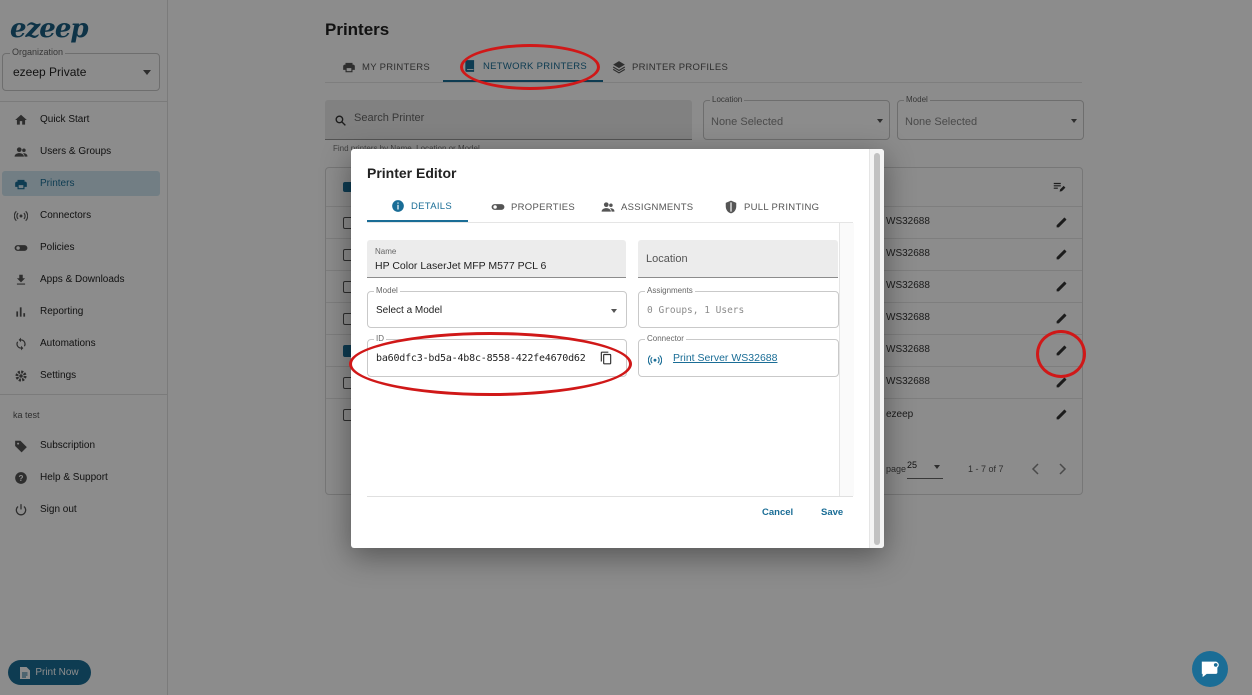 This screenshot has width=1252, height=695. I want to click on toggle-icon, so click(498, 207).